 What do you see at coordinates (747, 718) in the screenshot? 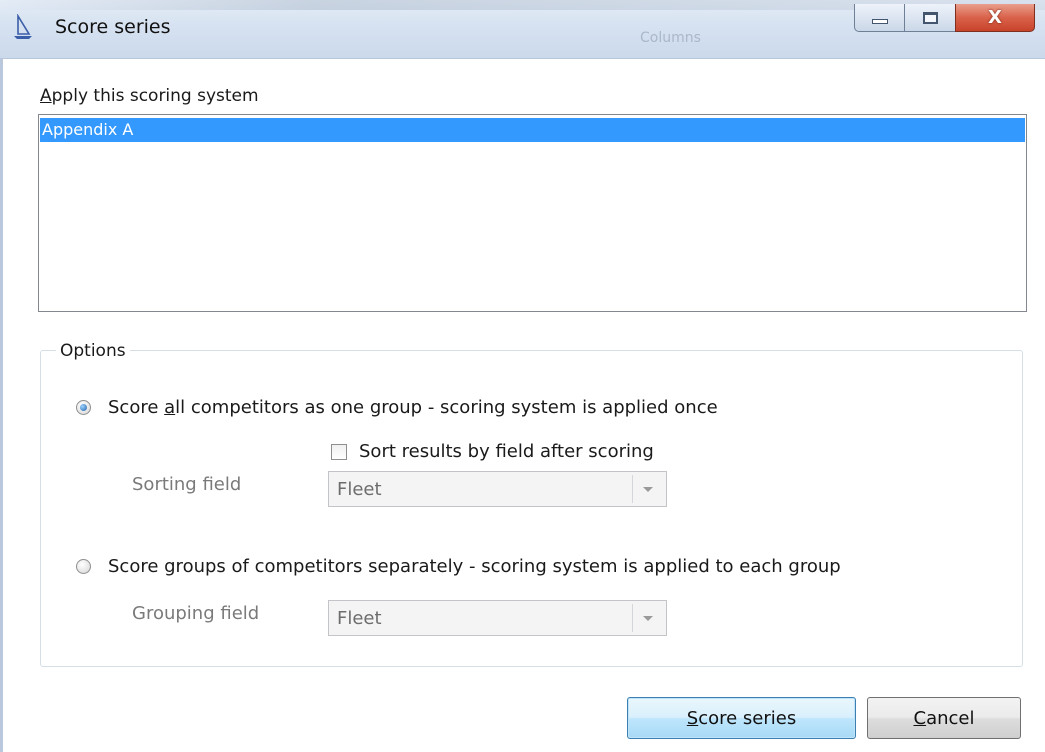
I see `button-label: core series` at bounding box center [747, 718].